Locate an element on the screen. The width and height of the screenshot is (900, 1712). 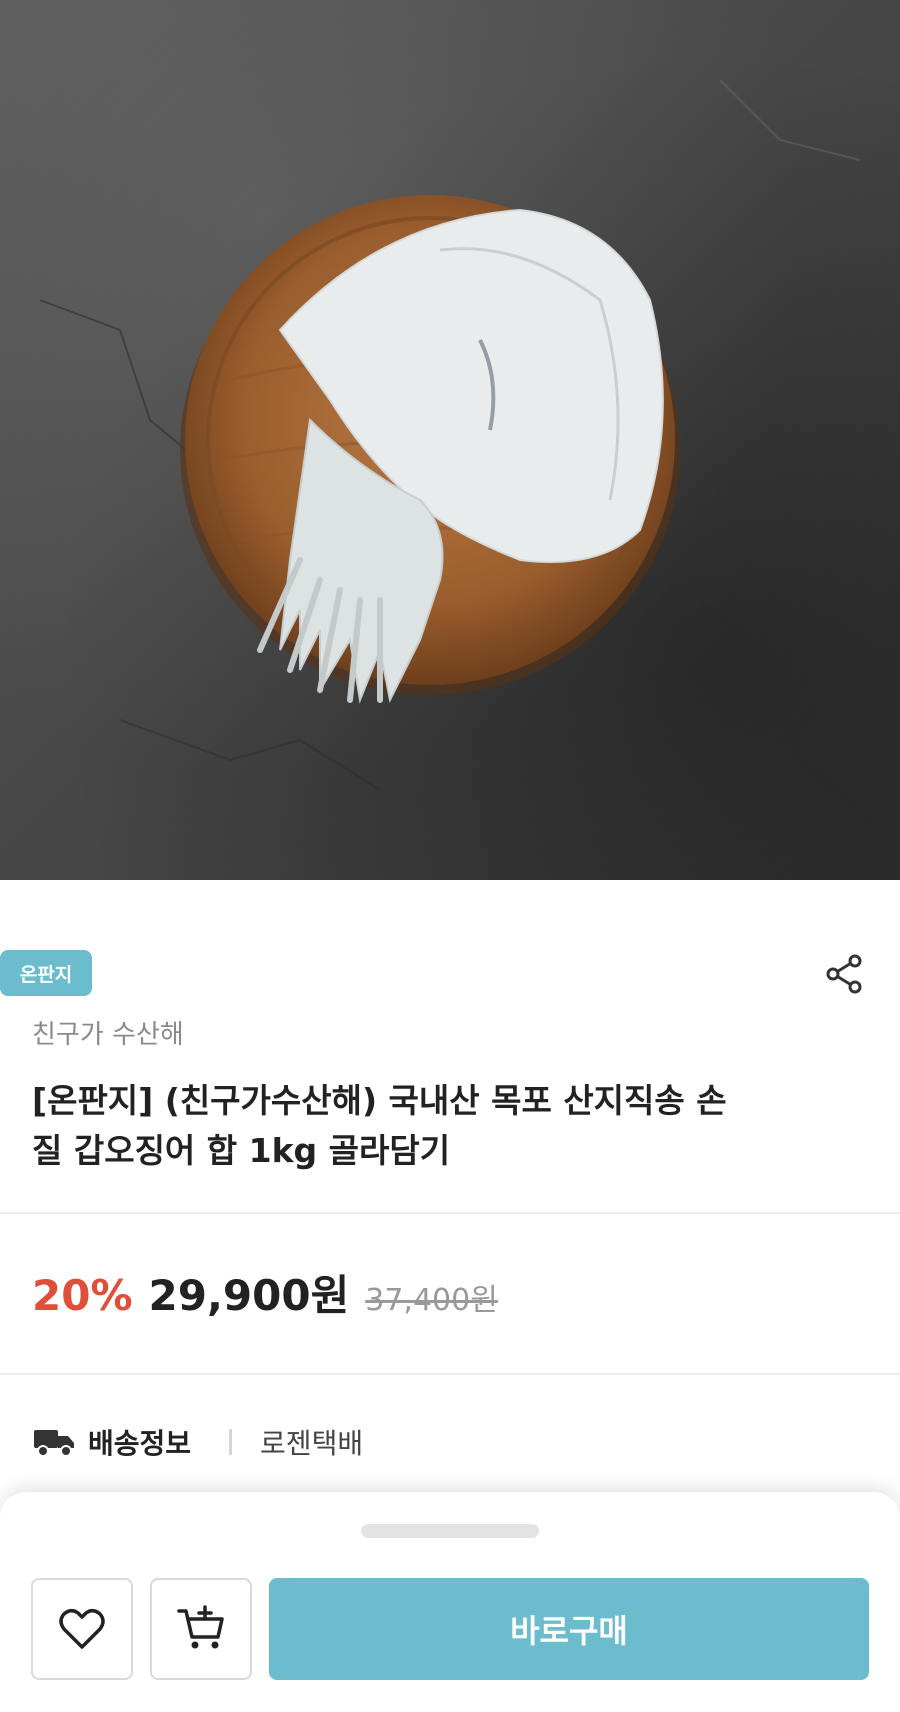
store-badge: 온판지 is located at coordinates (46, 973).